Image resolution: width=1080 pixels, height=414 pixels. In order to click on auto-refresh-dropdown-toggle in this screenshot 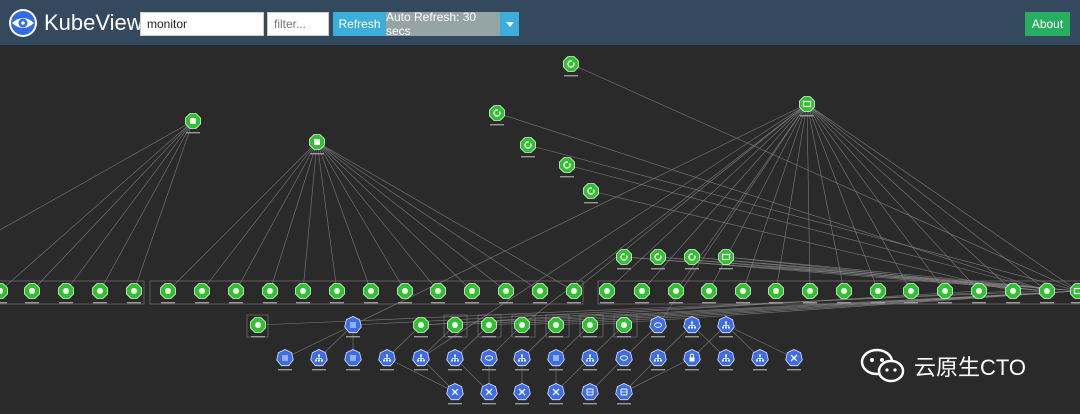, I will do `click(509, 24)`.